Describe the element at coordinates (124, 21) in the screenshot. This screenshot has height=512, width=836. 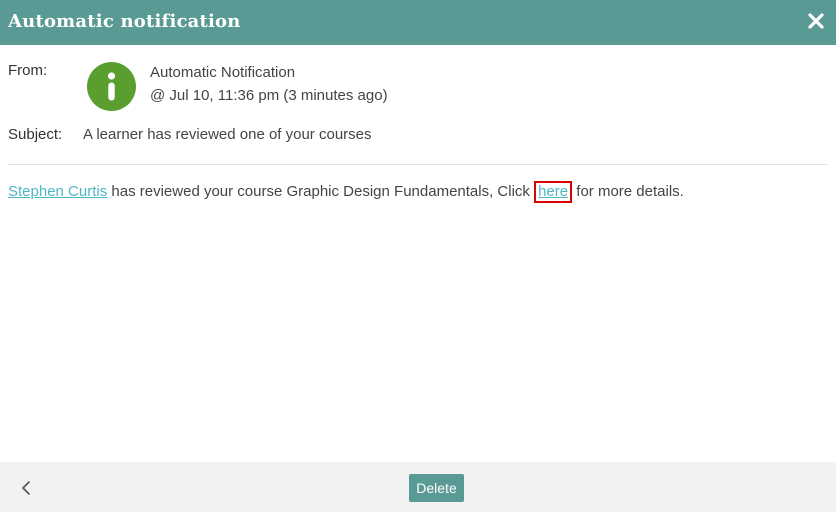
I see `modal-title: Automatic notification` at that location.